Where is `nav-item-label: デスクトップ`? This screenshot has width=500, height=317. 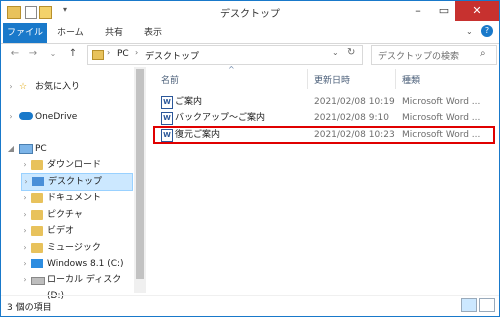
nav-item-label: デスクトップ is located at coordinates (75, 182).